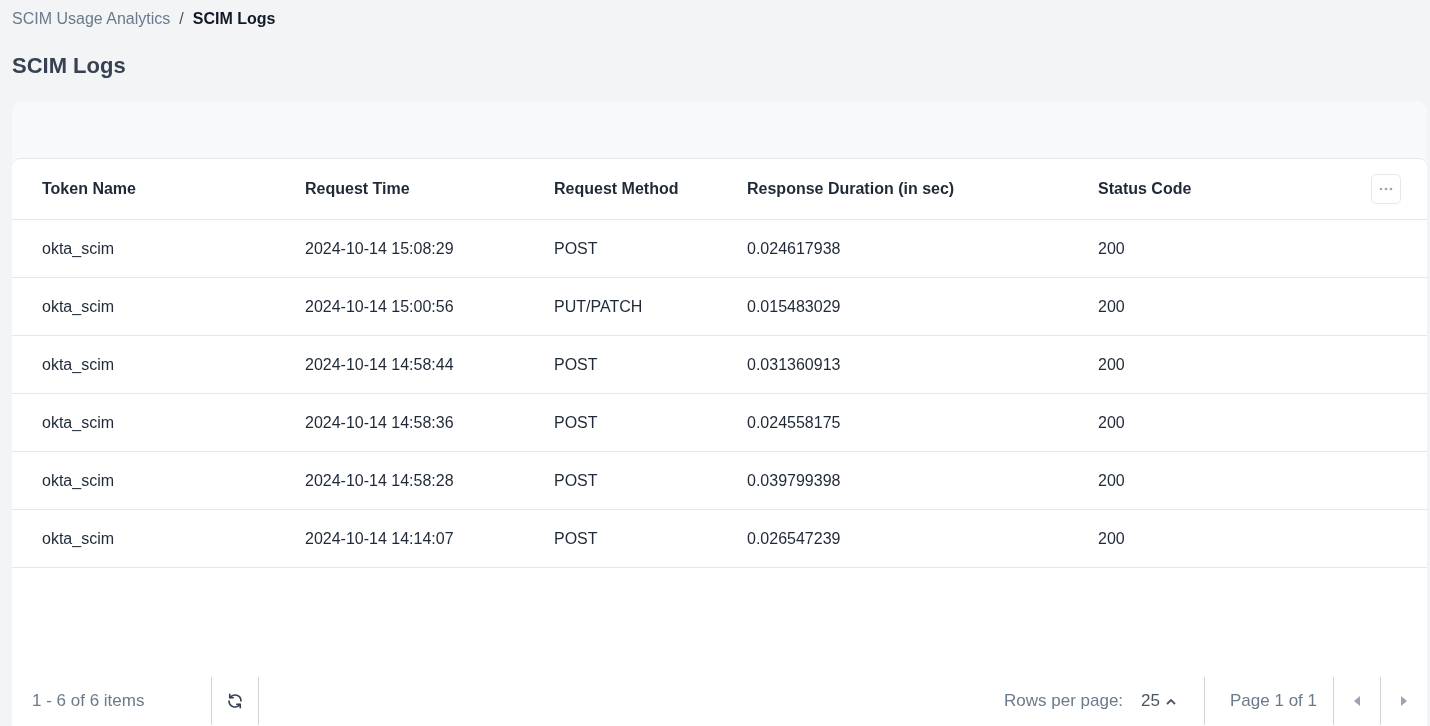  I want to click on table-cell-text: 2024-10-14 15:00:56, so click(380, 306).